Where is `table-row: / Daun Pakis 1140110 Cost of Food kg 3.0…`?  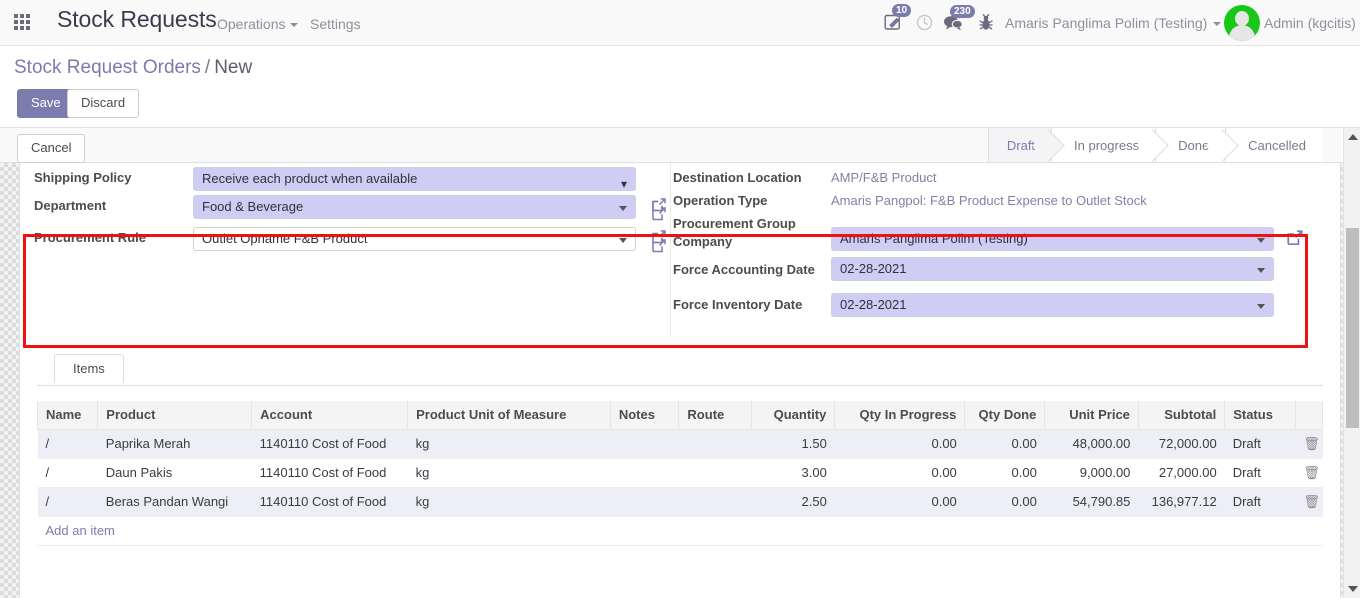 table-row: / Daun Pakis 1140110 Cost of Food kg 3.0… is located at coordinates (680, 473).